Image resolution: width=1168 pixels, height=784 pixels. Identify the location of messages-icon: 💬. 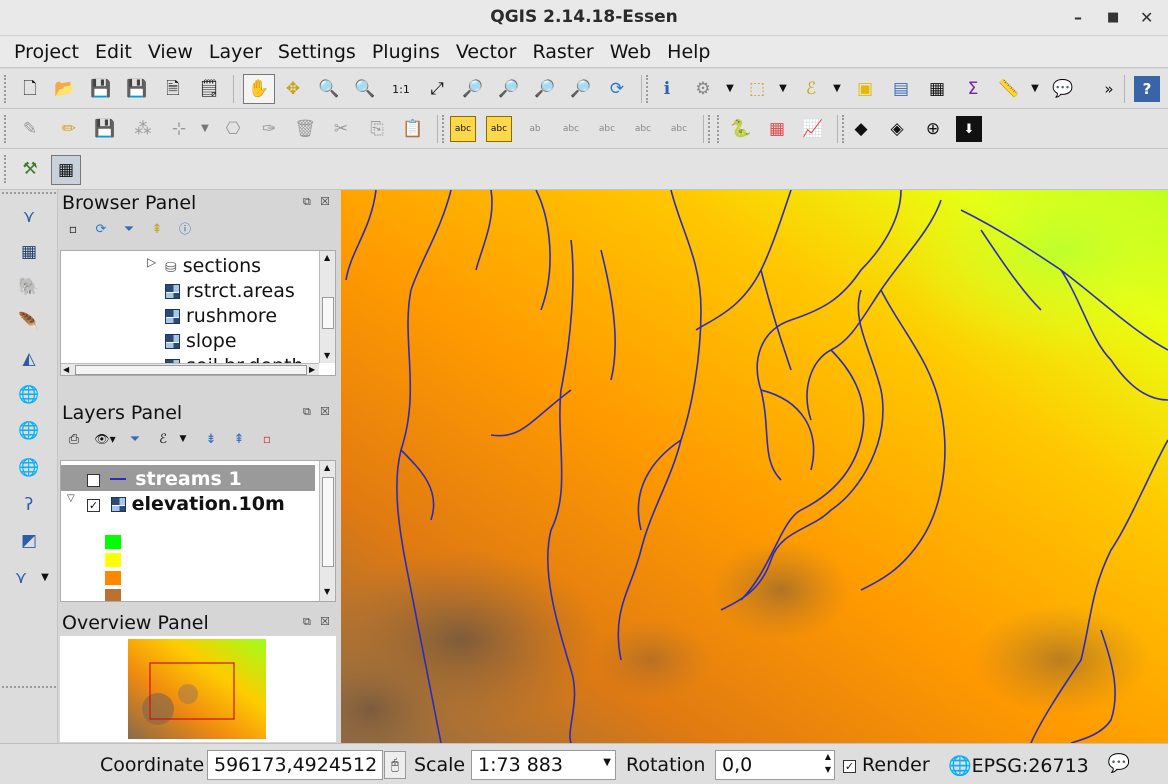
(1119, 764).